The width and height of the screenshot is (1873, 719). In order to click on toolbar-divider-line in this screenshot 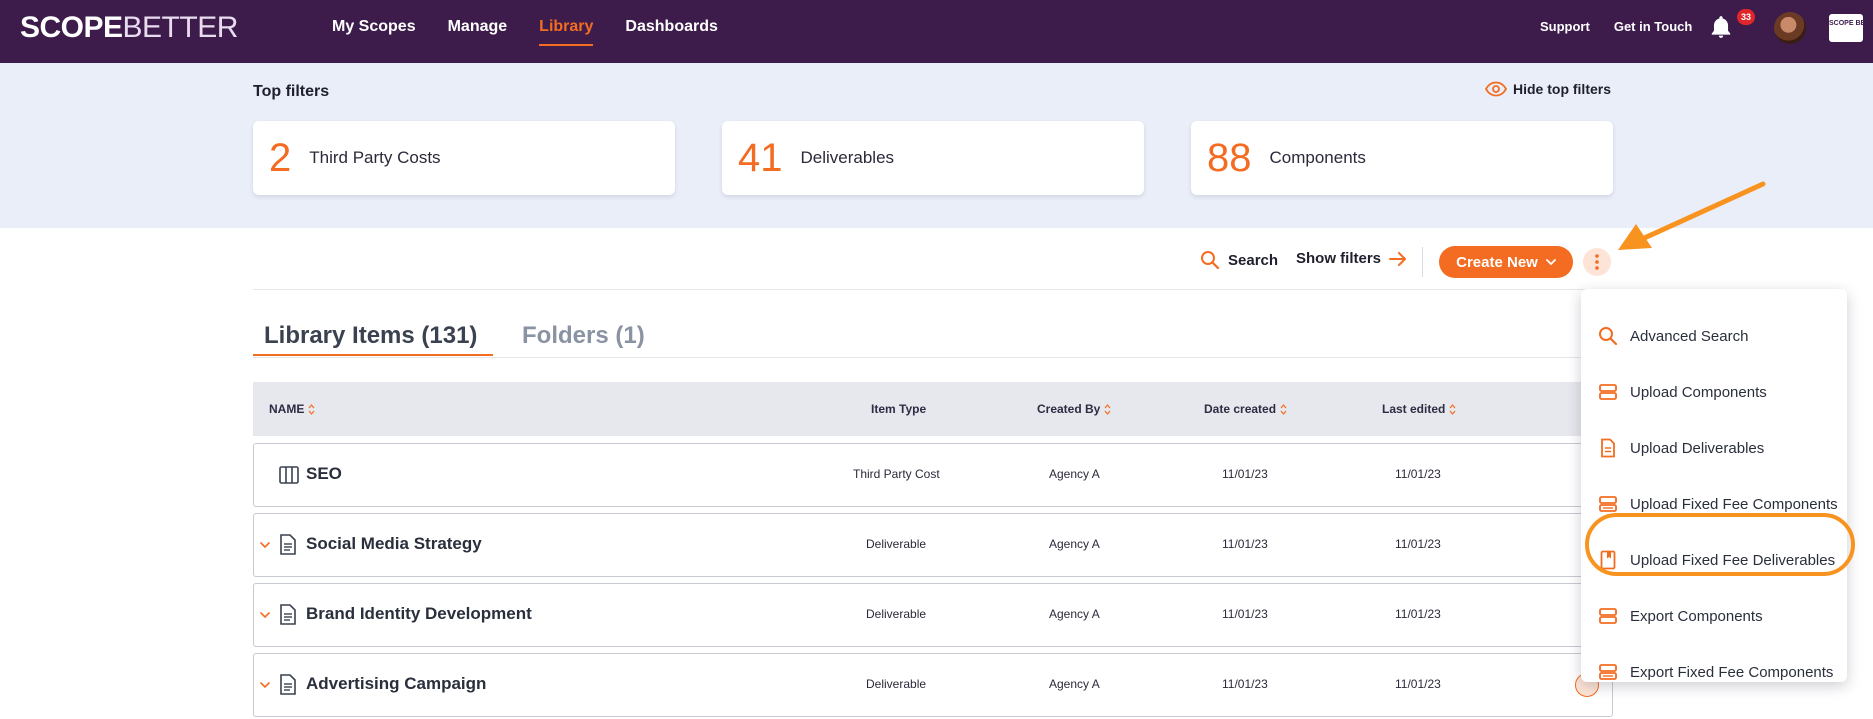, I will do `click(933, 289)`.